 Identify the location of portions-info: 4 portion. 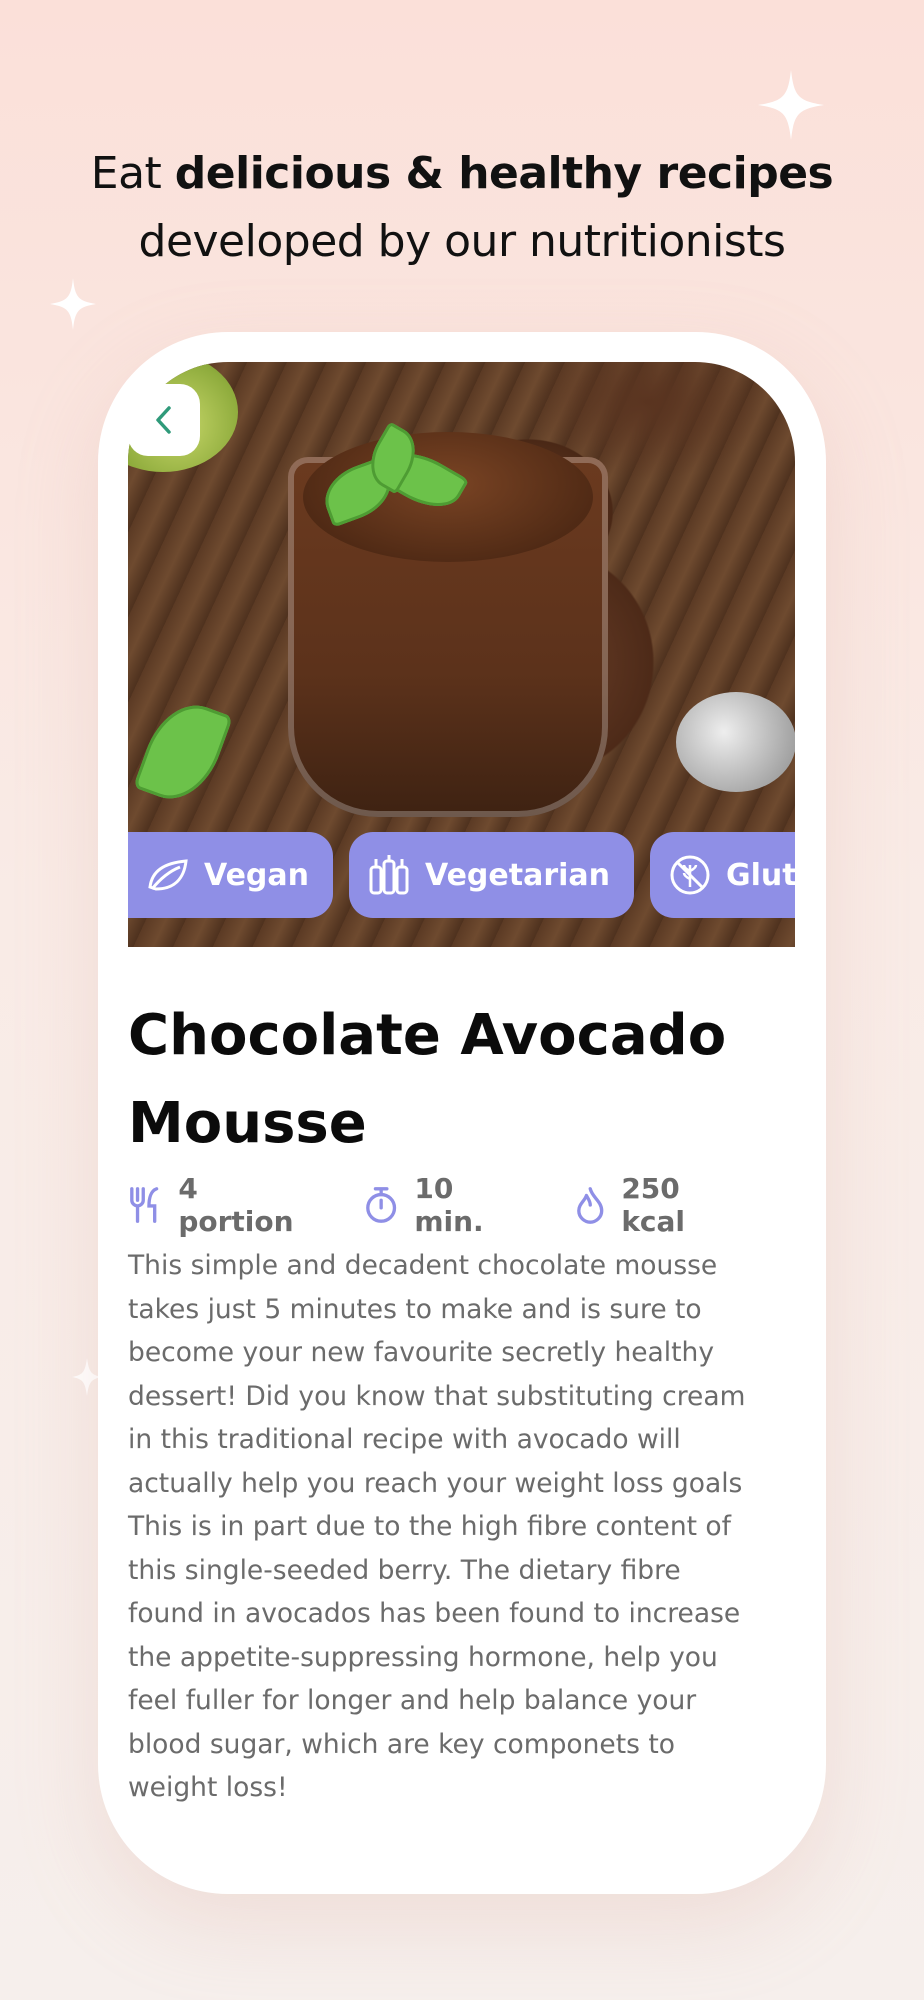
(222, 1205).